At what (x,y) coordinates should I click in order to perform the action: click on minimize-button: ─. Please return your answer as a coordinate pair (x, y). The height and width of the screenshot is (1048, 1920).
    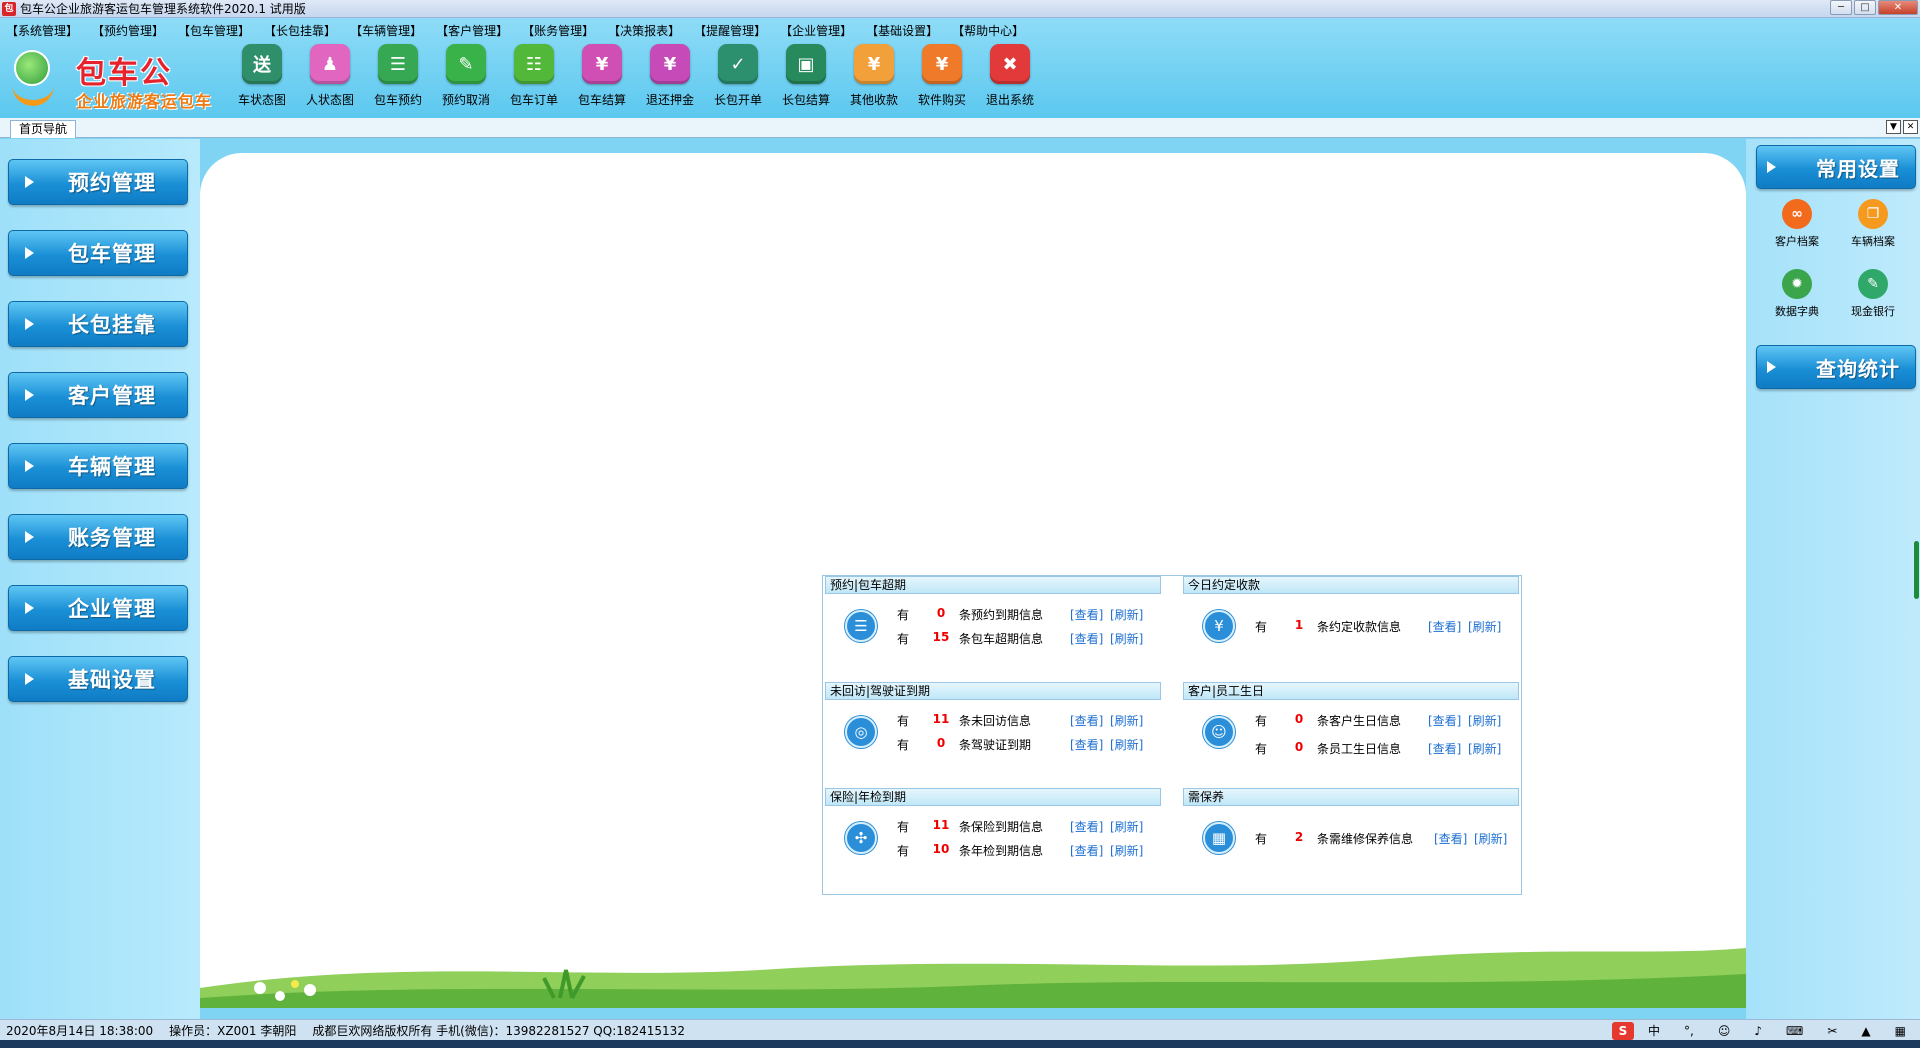
    Looking at the image, I should click on (1841, 7).